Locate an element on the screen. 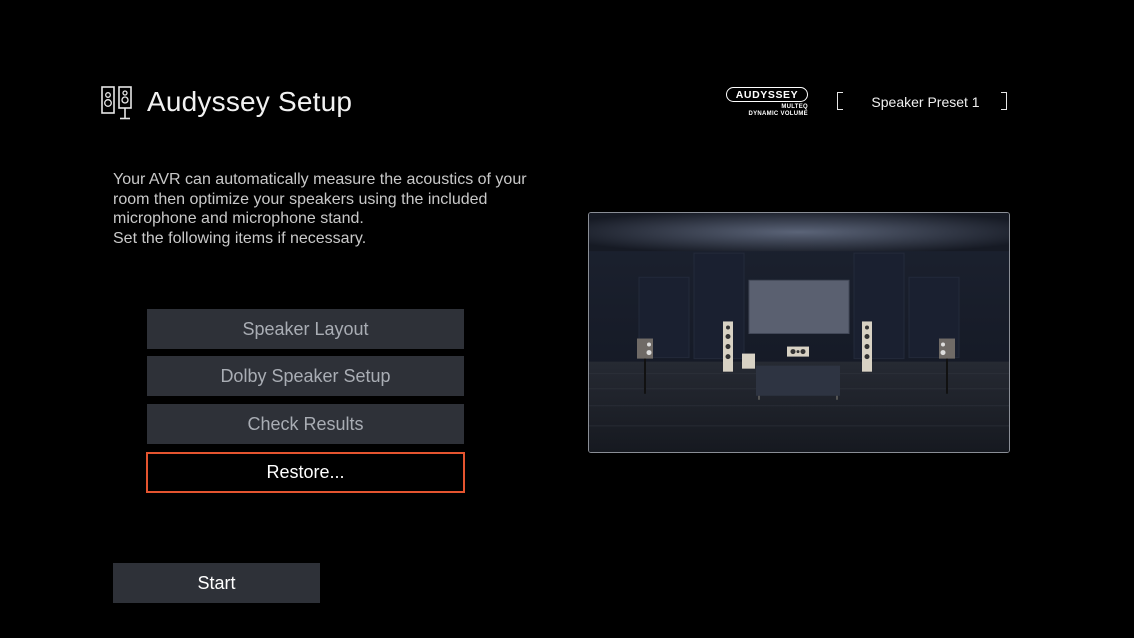 This screenshot has width=1134, height=638. description-line2: Set the following items if necessary. is located at coordinates (240, 238).